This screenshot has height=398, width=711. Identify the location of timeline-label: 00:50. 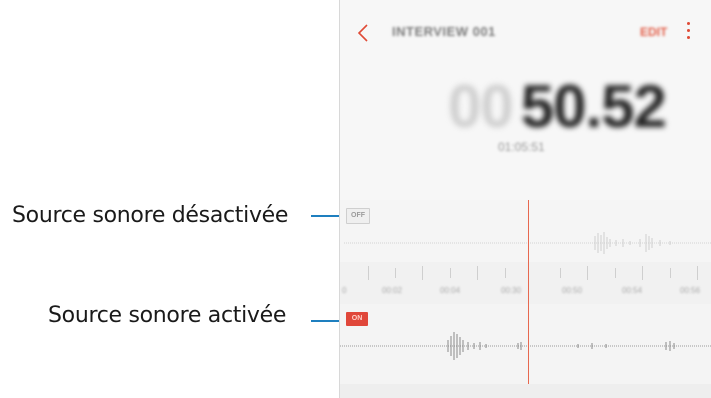
(572, 290).